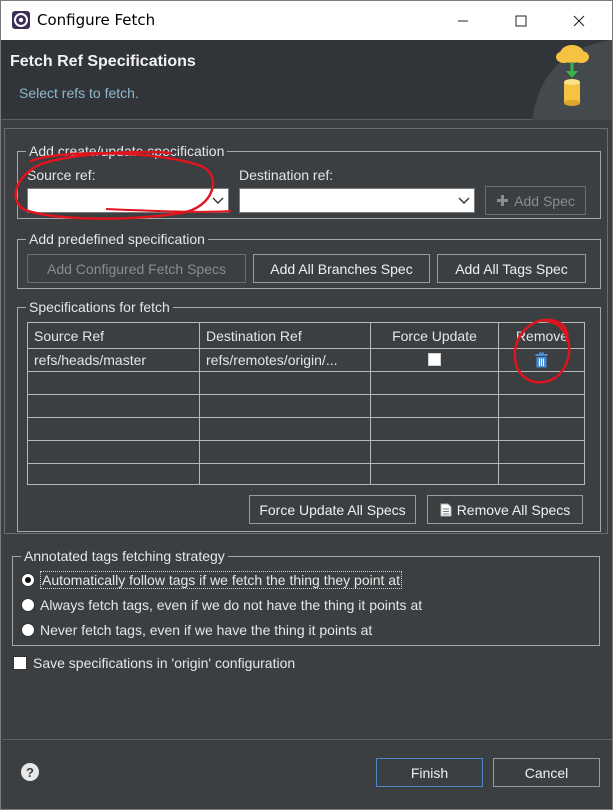  I want to click on plus-icon, so click(502, 200).